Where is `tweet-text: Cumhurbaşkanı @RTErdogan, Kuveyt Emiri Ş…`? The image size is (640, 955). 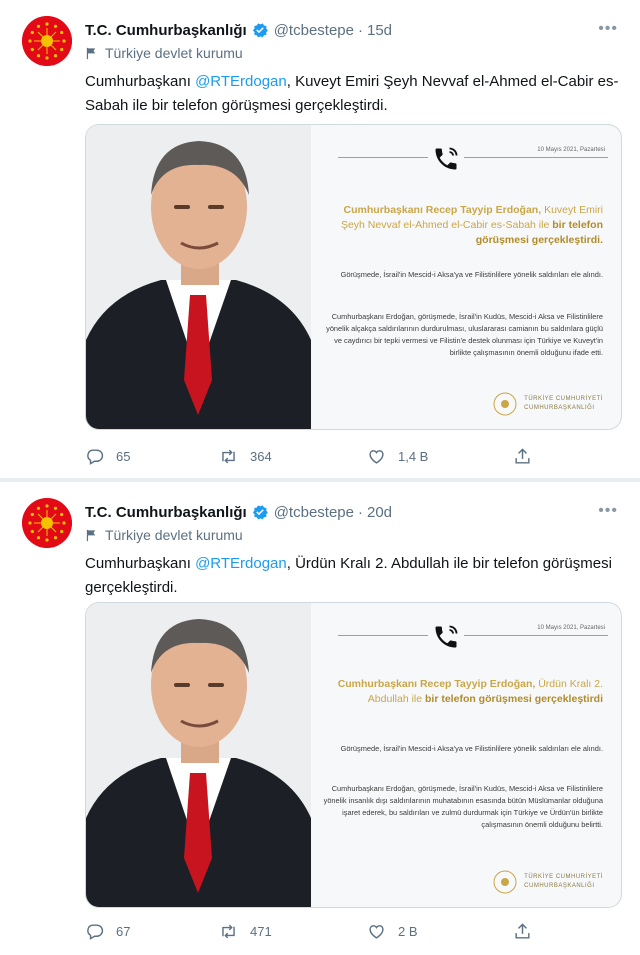 tweet-text: Cumhurbaşkanı @RTErdogan, Kuveyt Emiri Ş… is located at coordinates (352, 94).